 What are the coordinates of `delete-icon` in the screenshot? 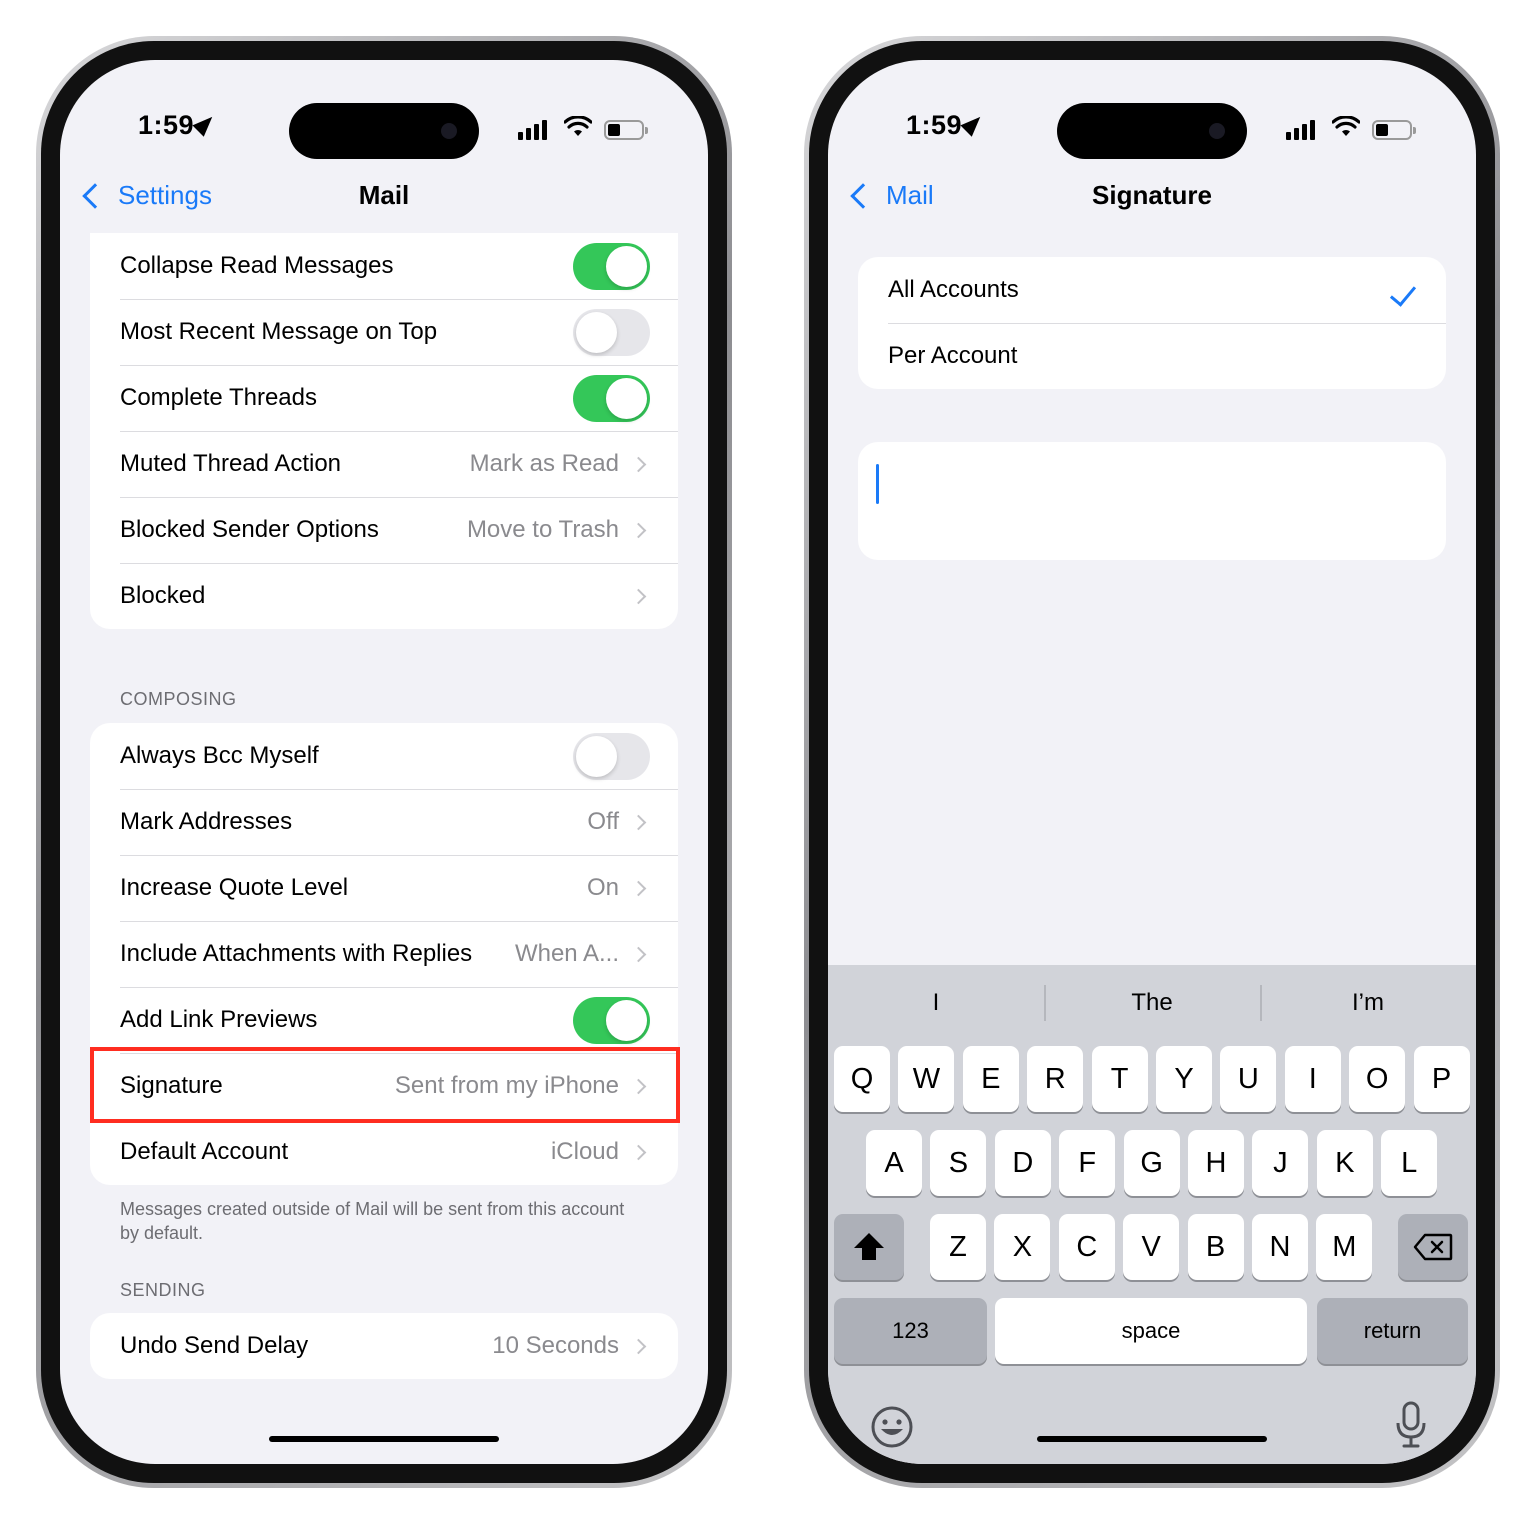 It's located at (1433, 1247).